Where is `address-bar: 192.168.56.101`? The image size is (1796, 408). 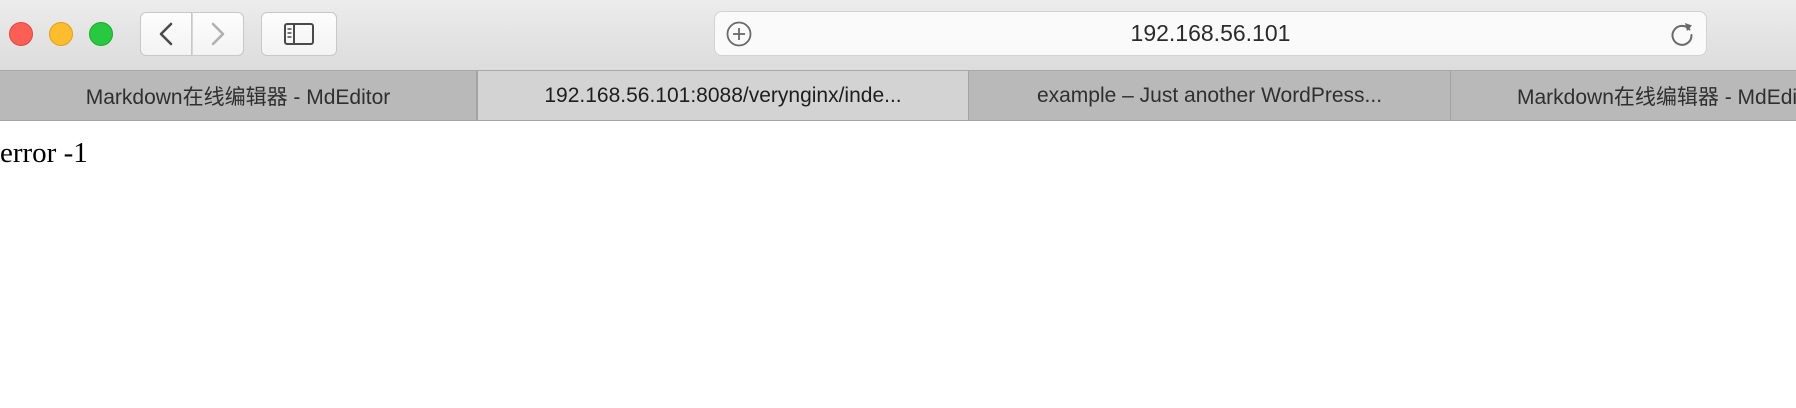
address-bar: 192.168.56.101 is located at coordinates (1210, 33).